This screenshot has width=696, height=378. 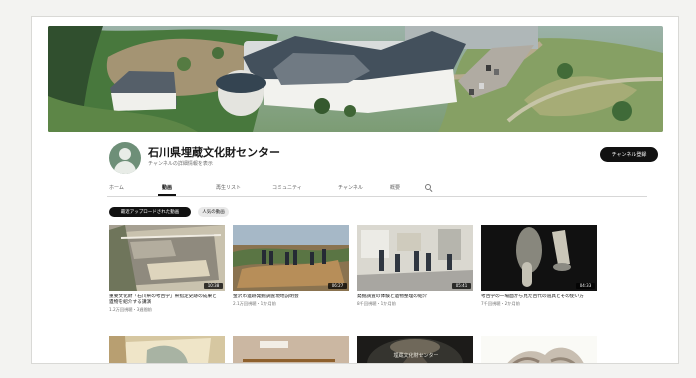 What do you see at coordinates (416, 356) in the screenshot?
I see `overlay-title: 埋蔵文化財センター` at bounding box center [416, 356].